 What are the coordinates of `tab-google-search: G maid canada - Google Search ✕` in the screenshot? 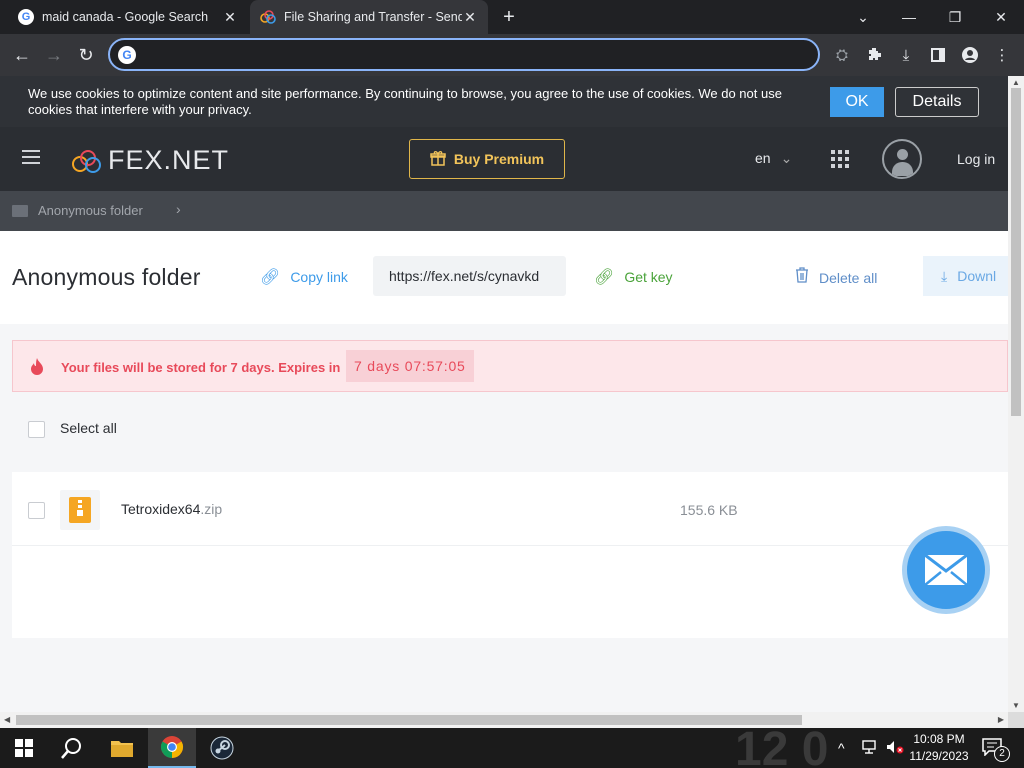 It's located at (128, 17).